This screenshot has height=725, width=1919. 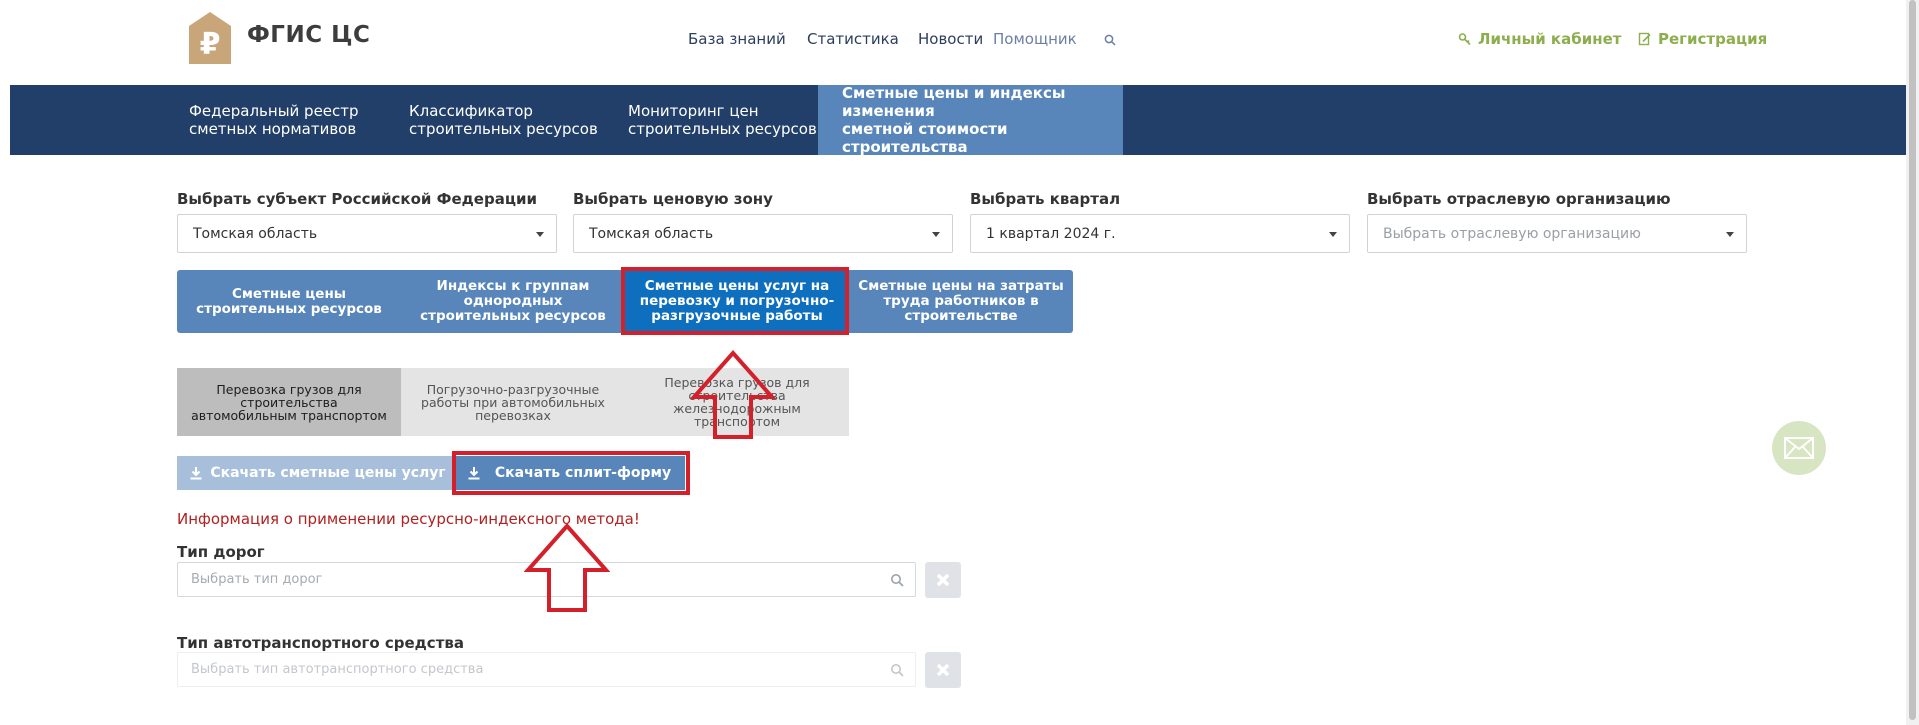 What do you see at coordinates (1464, 39) in the screenshot?
I see `key-icon` at bounding box center [1464, 39].